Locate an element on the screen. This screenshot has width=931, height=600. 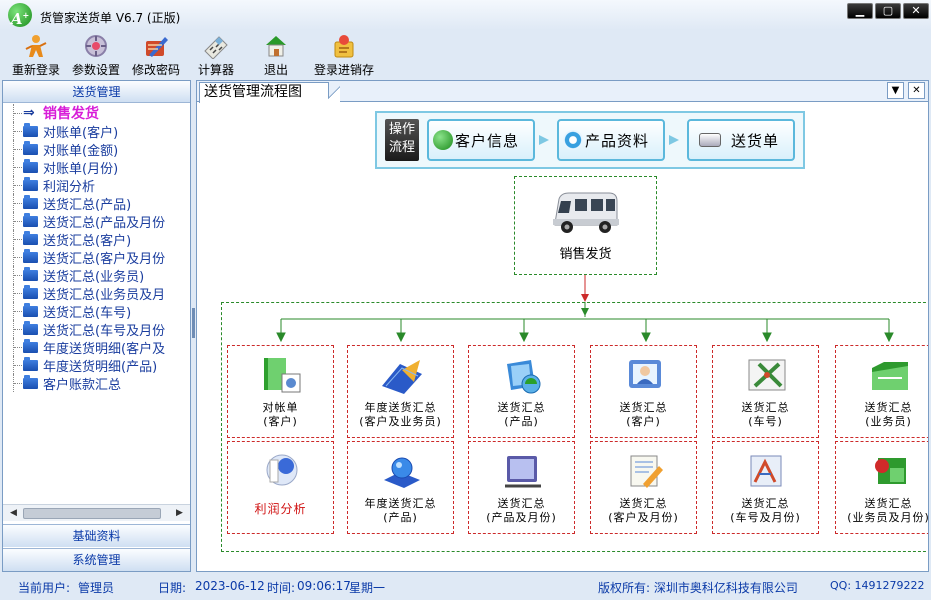
report-annual-product: 年度送货汇总 (产品) is located at coordinates (400, 487).